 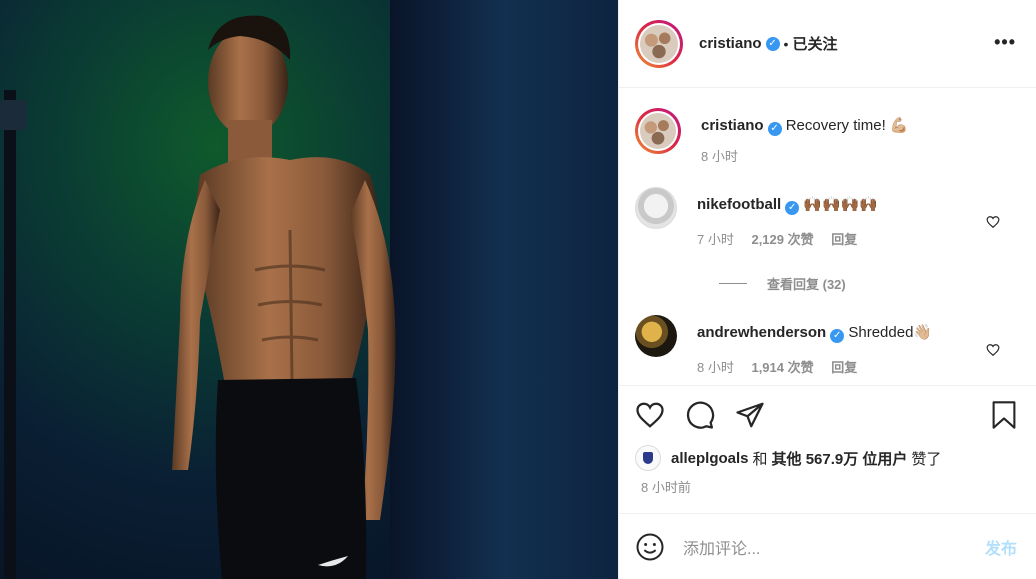 I want to click on likes-and: 和, so click(x=760, y=459).